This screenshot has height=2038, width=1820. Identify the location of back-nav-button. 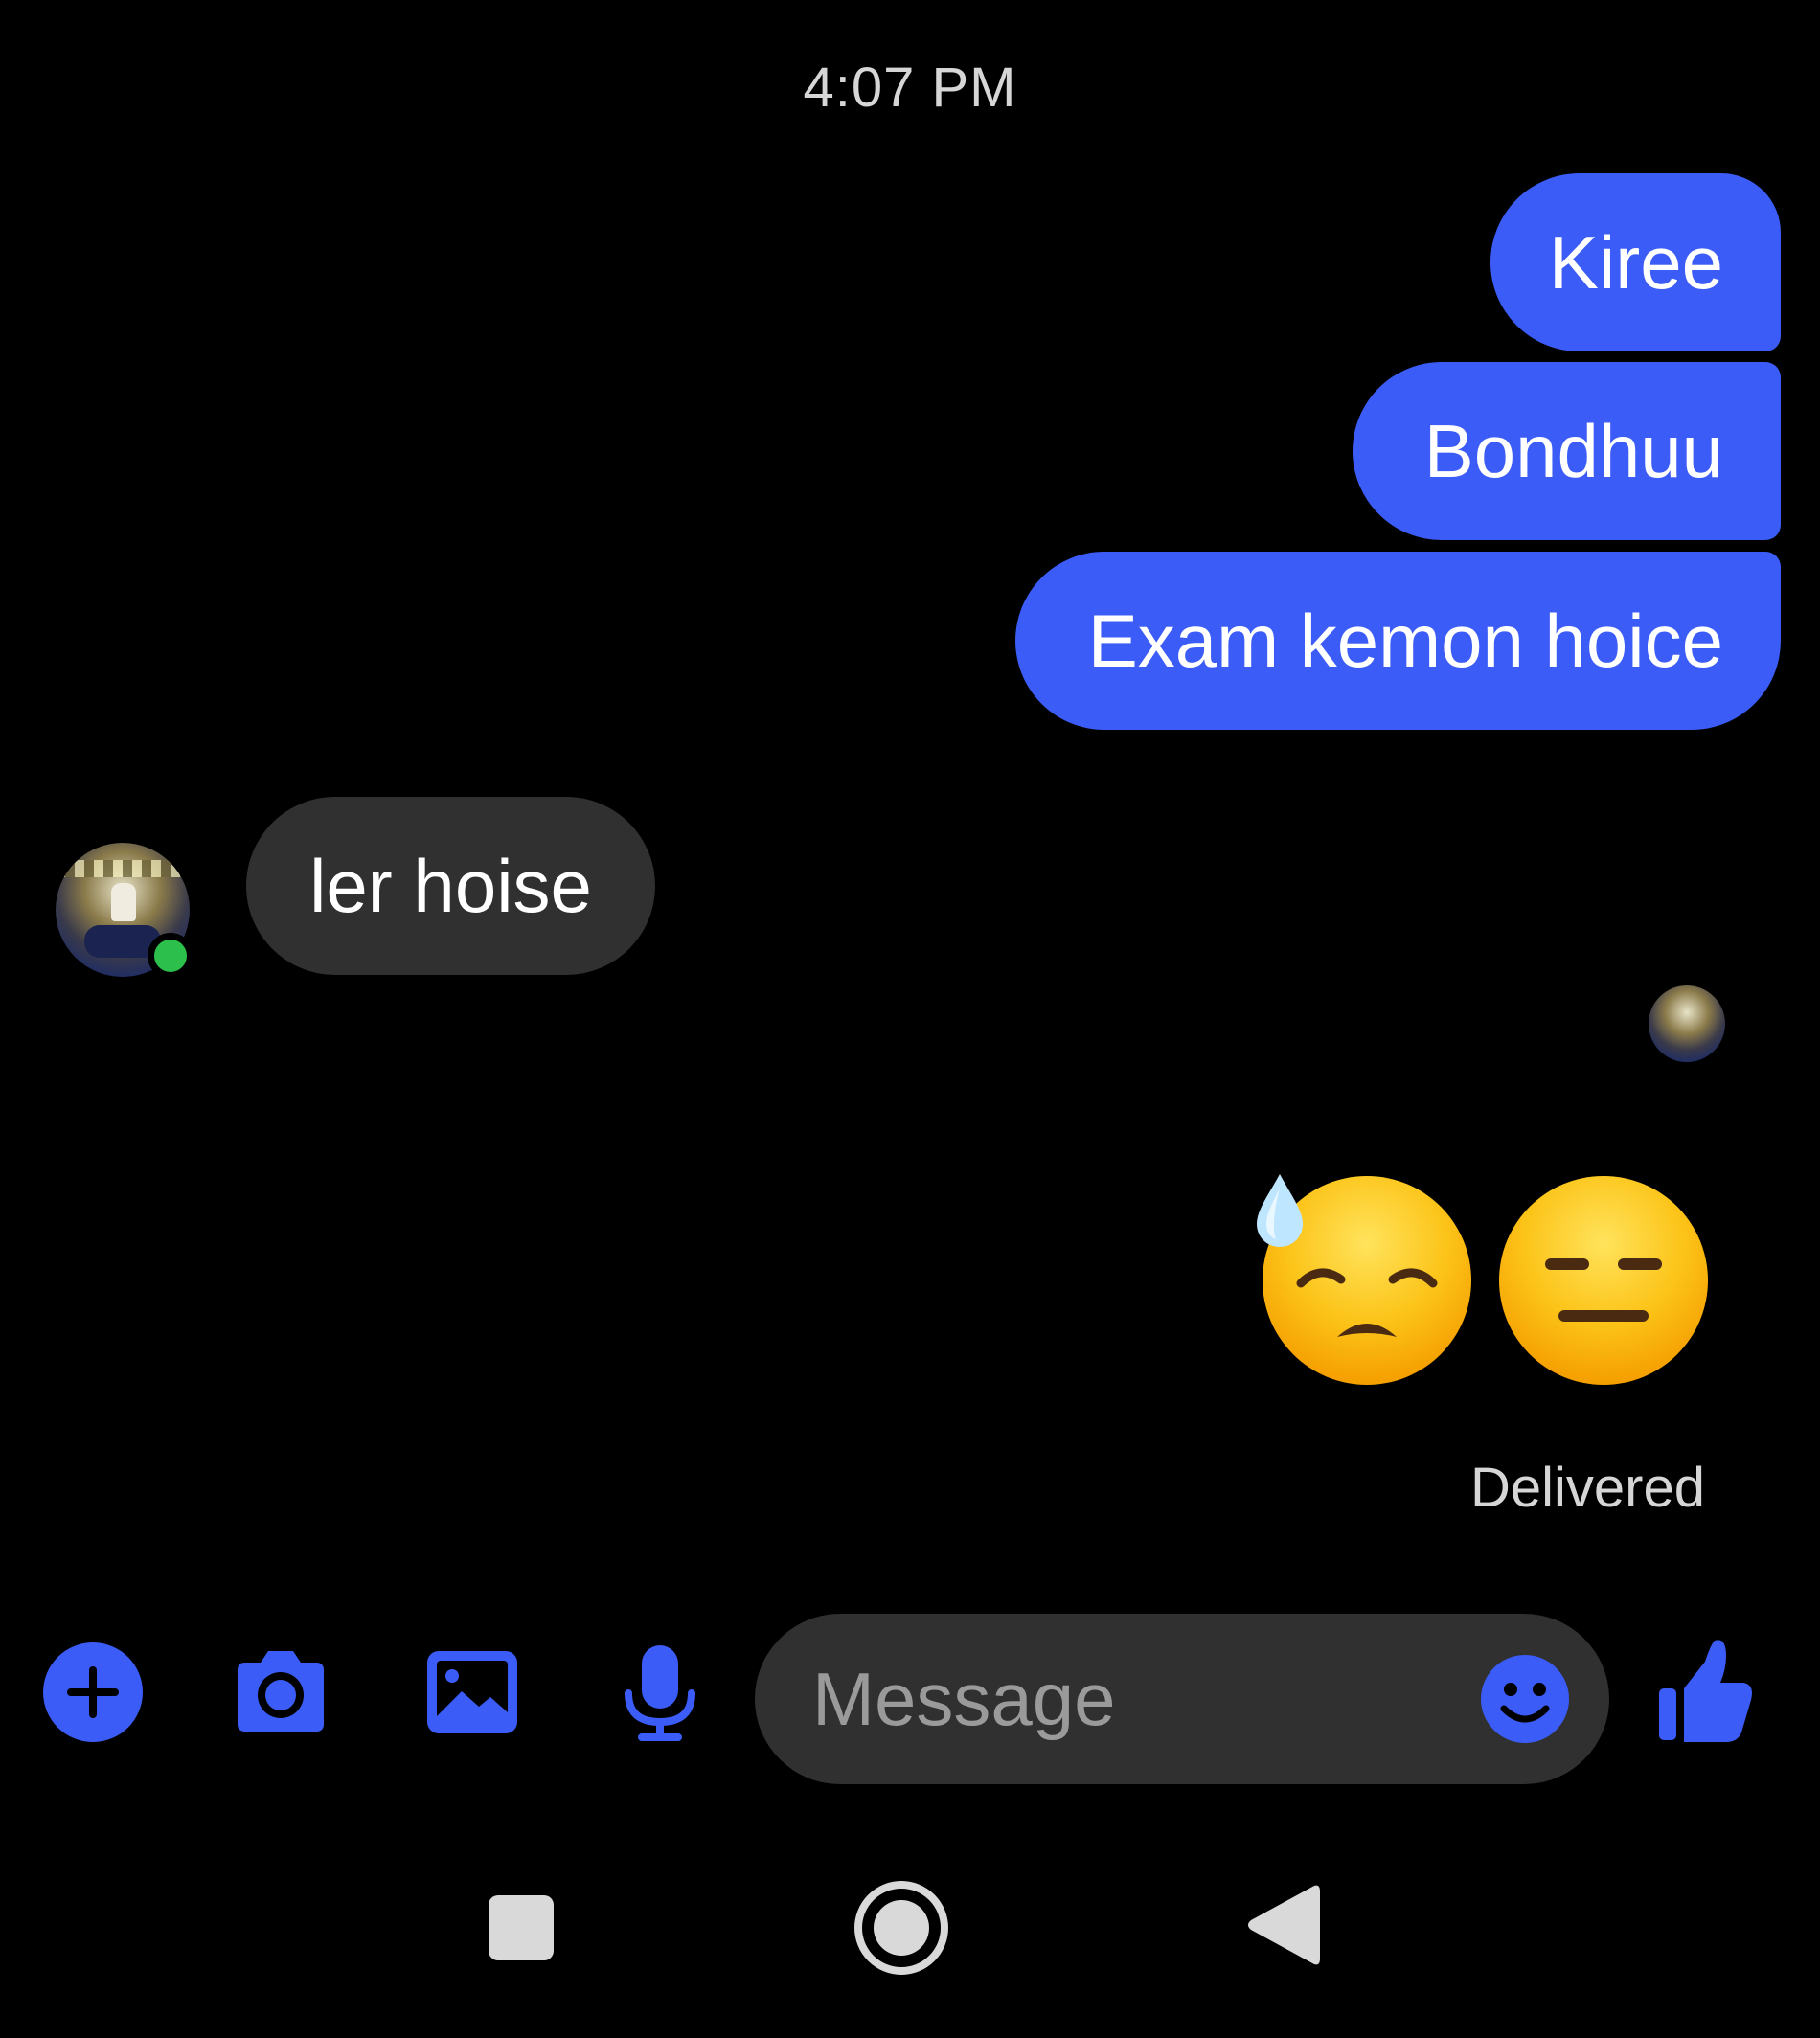
(1283, 1925).